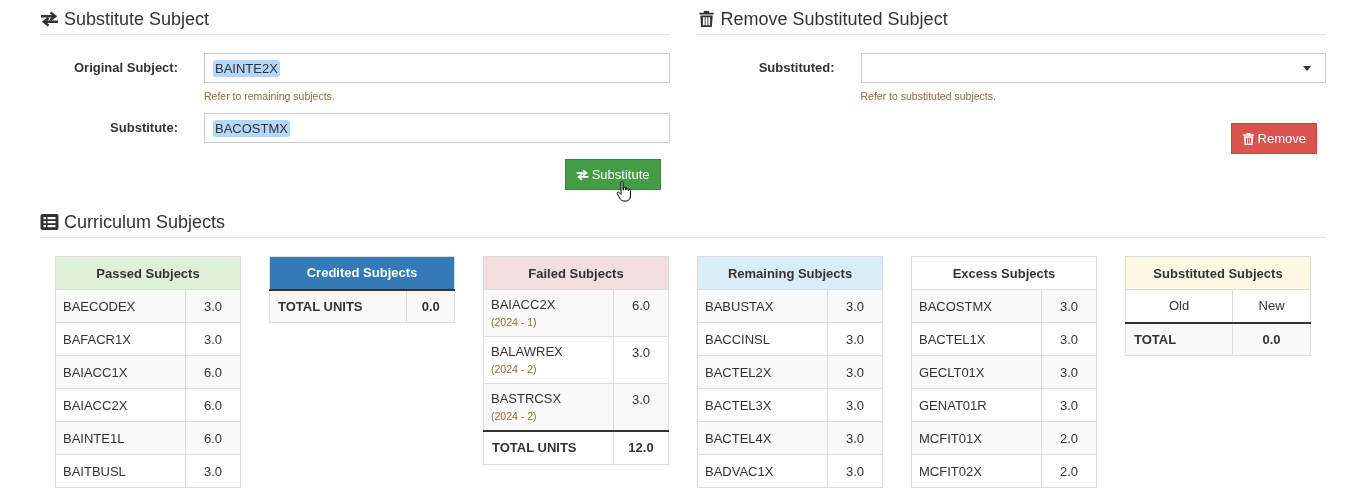  Describe the element at coordinates (576, 273) in the screenshot. I see `table-header: Failed Subjects` at that location.